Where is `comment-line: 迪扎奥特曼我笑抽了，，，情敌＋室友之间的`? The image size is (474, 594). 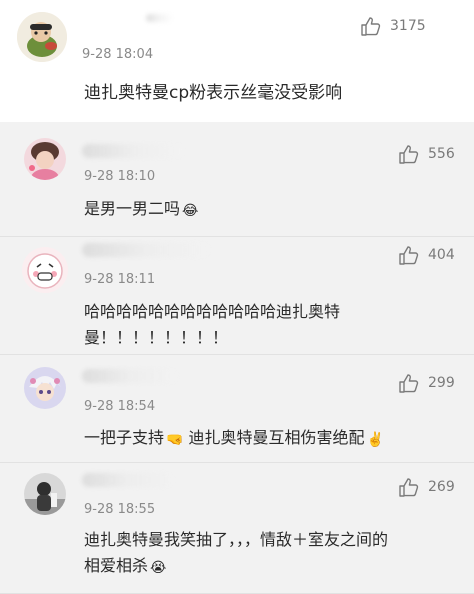
comment-line: 迪扎奥特曼我笑抽了，，，情敌＋室友之间的 is located at coordinates (236, 539).